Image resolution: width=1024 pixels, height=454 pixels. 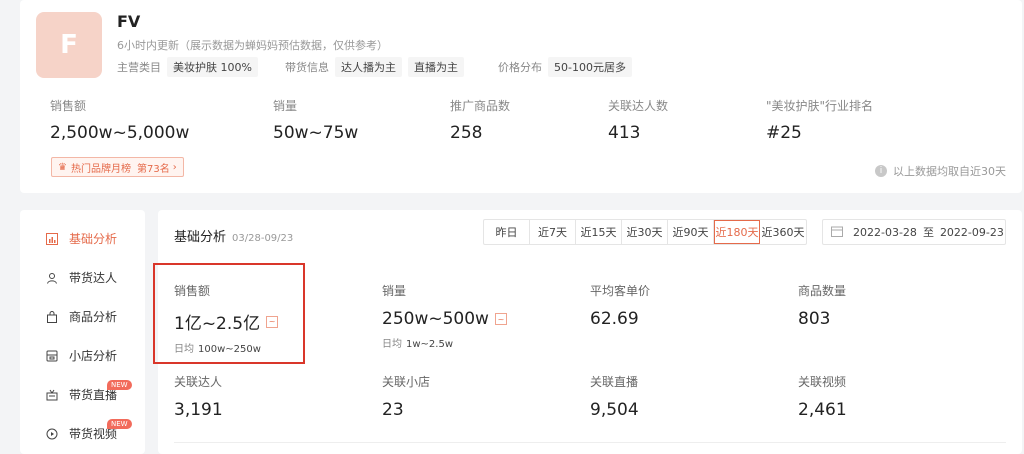 What do you see at coordinates (198, 410) in the screenshot?
I see `metric-value: 3,191` at bounding box center [198, 410].